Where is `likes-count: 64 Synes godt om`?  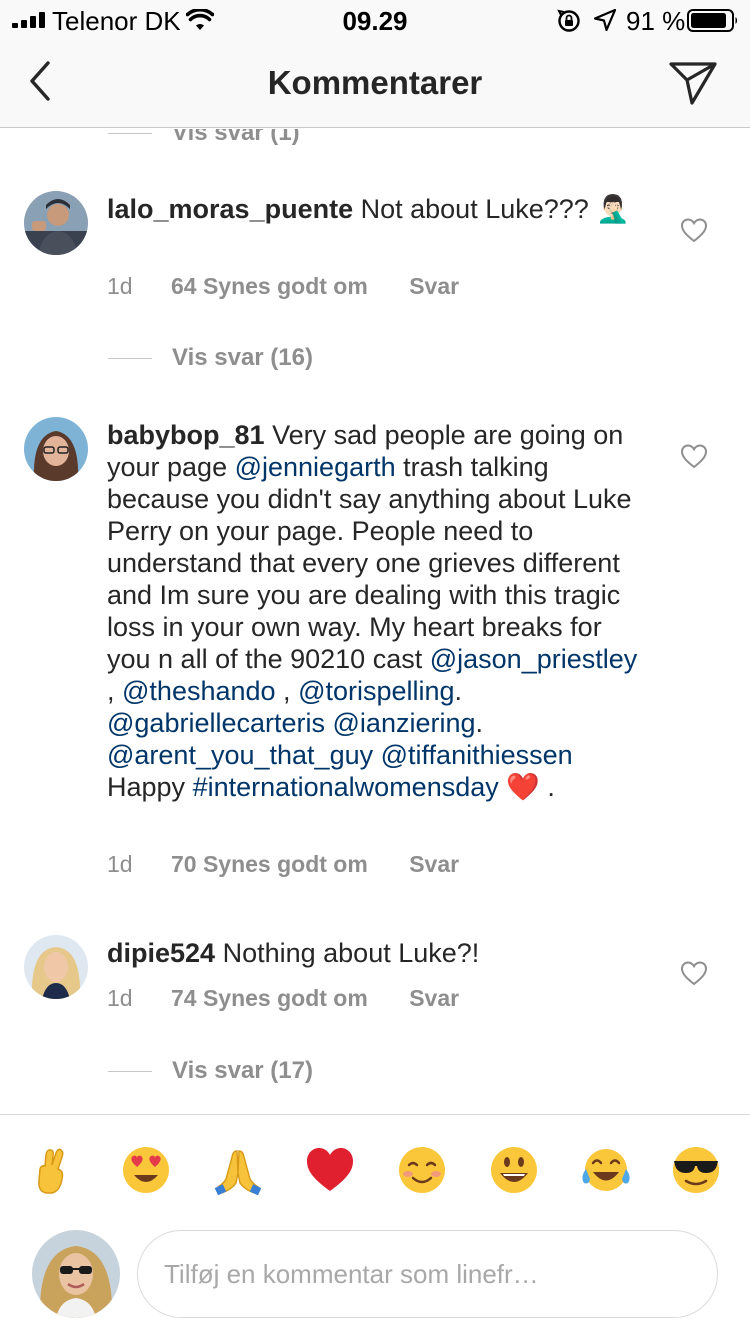
likes-count: 64 Synes godt om is located at coordinates (269, 286).